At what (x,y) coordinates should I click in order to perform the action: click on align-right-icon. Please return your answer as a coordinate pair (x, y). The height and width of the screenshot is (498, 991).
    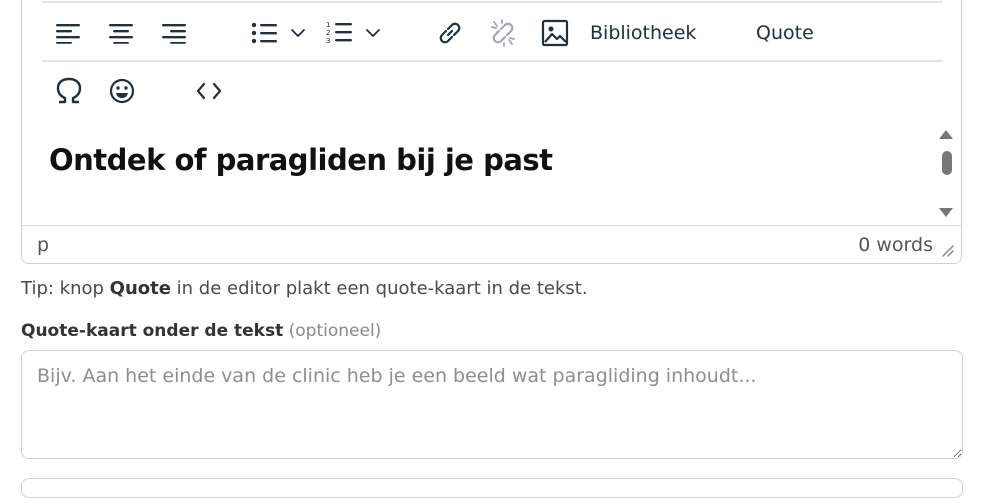
    Looking at the image, I should click on (174, 34).